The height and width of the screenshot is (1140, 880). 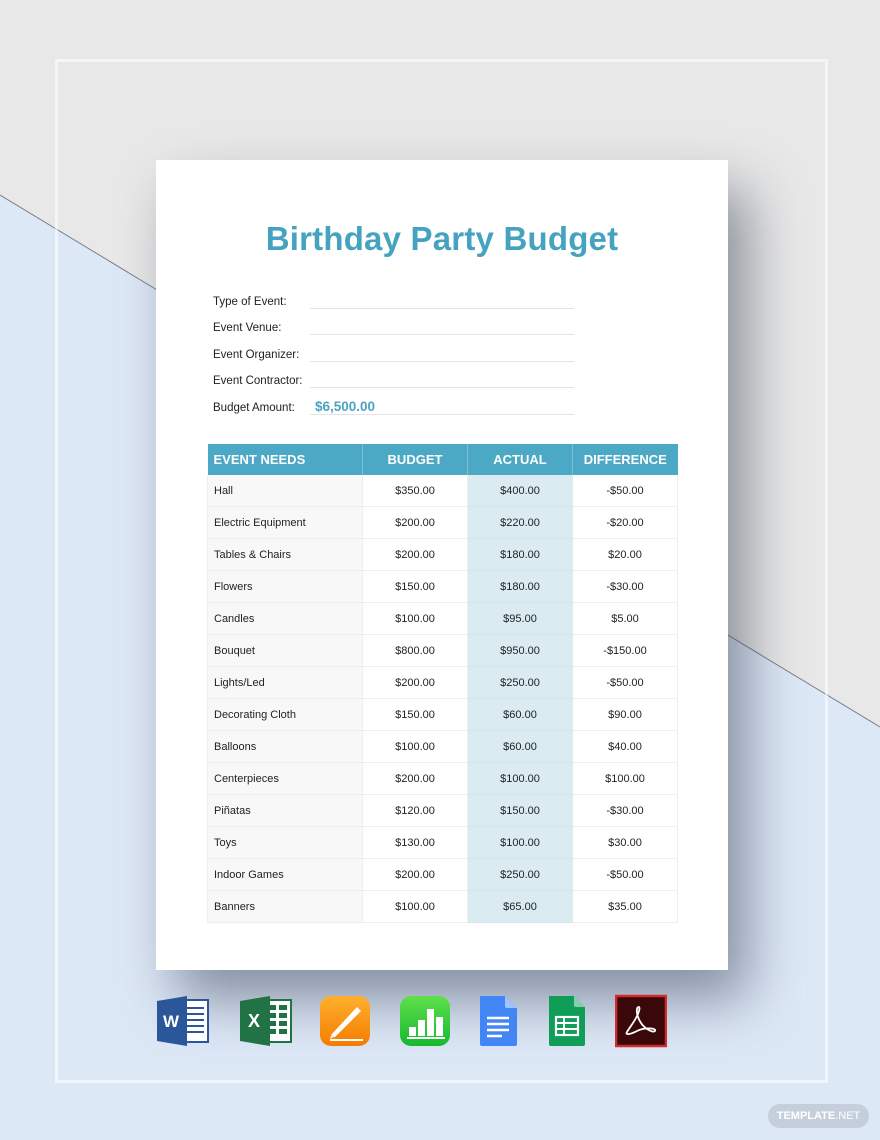 What do you see at coordinates (285, 459) in the screenshot?
I see `header-event-needs: EVENT NEEDS` at bounding box center [285, 459].